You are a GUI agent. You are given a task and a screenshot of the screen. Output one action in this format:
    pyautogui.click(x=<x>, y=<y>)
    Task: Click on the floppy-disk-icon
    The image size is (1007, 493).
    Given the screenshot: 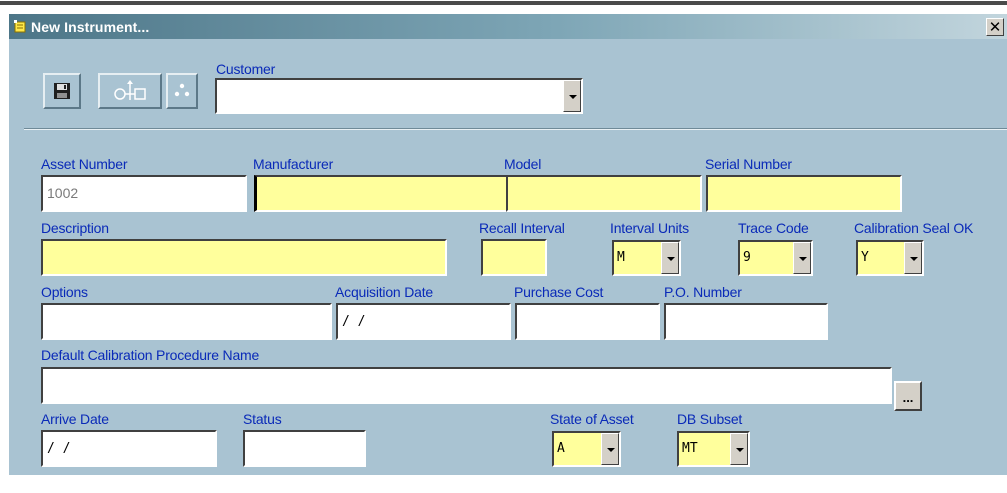 What is the action you would take?
    pyautogui.click(x=62, y=91)
    